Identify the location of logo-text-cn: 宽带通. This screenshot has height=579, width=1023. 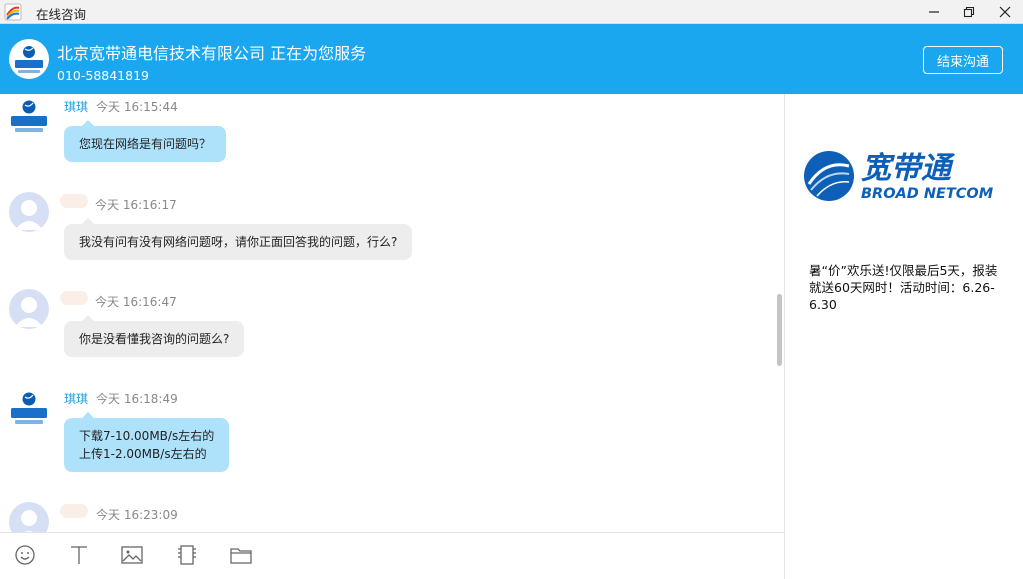
(908, 168).